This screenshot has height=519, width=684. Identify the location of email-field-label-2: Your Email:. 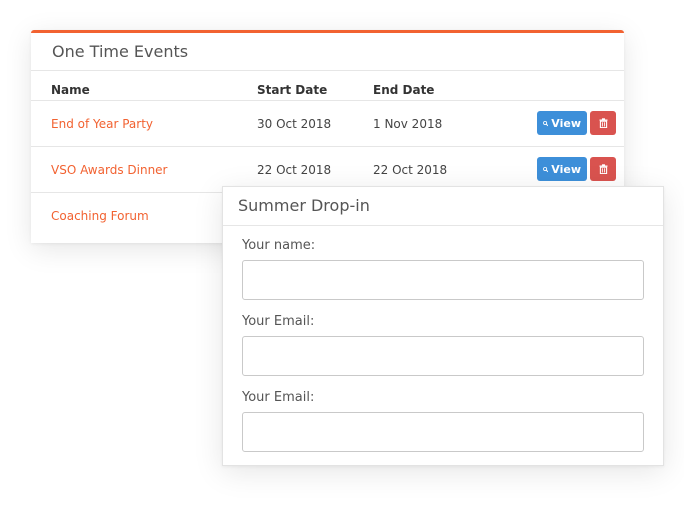
(278, 397).